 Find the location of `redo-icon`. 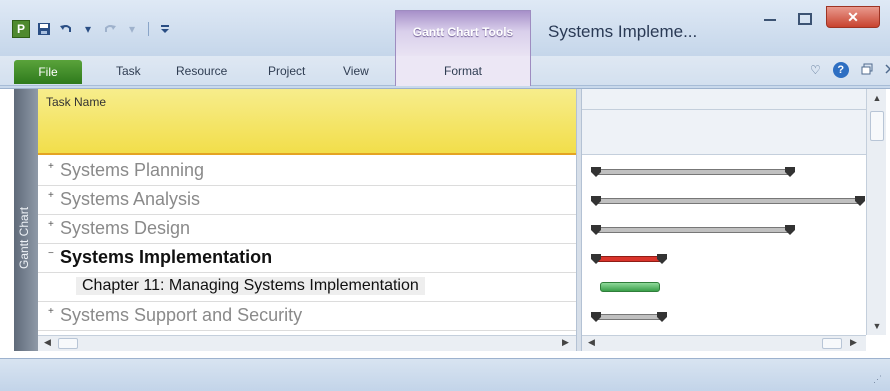

redo-icon is located at coordinates (110, 29).